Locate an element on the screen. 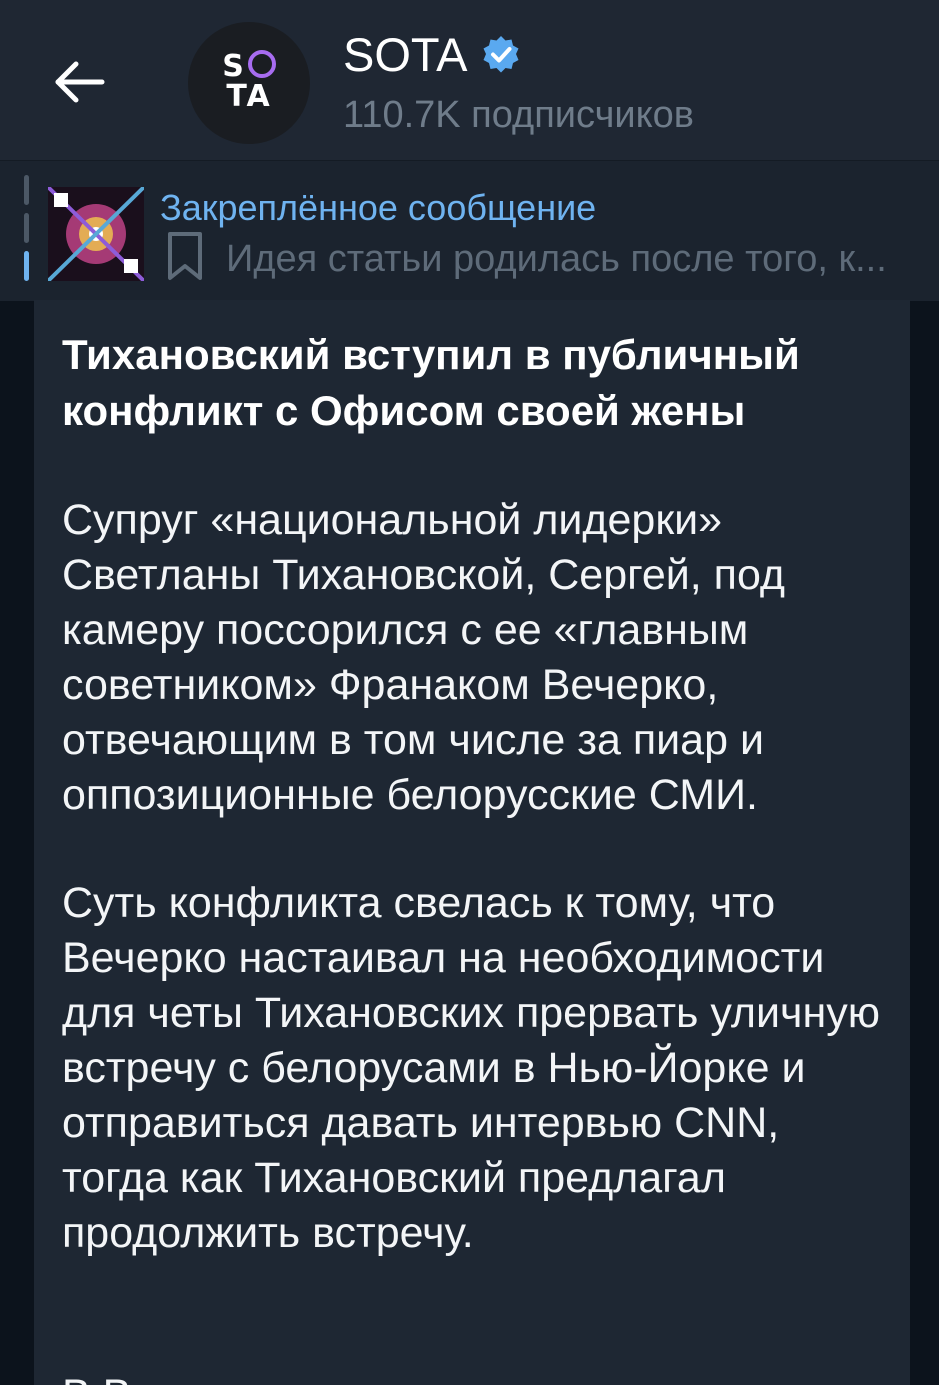 The width and height of the screenshot is (939, 1385). pinned-thumbnail-image is located at coordinates (96, 234).